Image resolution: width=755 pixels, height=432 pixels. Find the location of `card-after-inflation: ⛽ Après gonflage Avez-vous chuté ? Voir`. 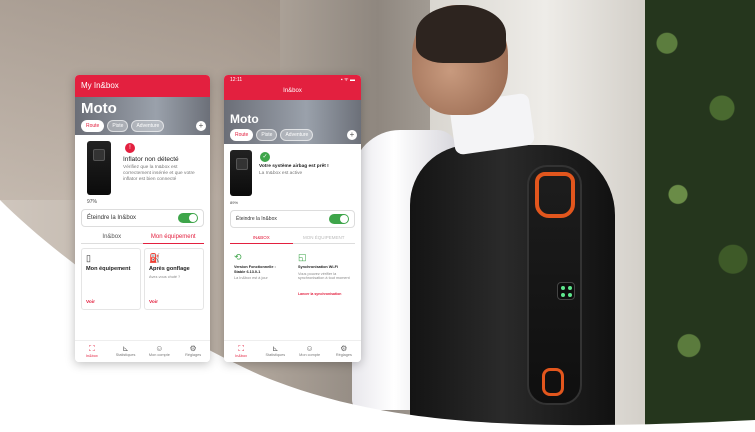

card-after-inflation: ⛽ Après gonflage Avez-vous chuté ? Voir is located at coordinates (174, 279).